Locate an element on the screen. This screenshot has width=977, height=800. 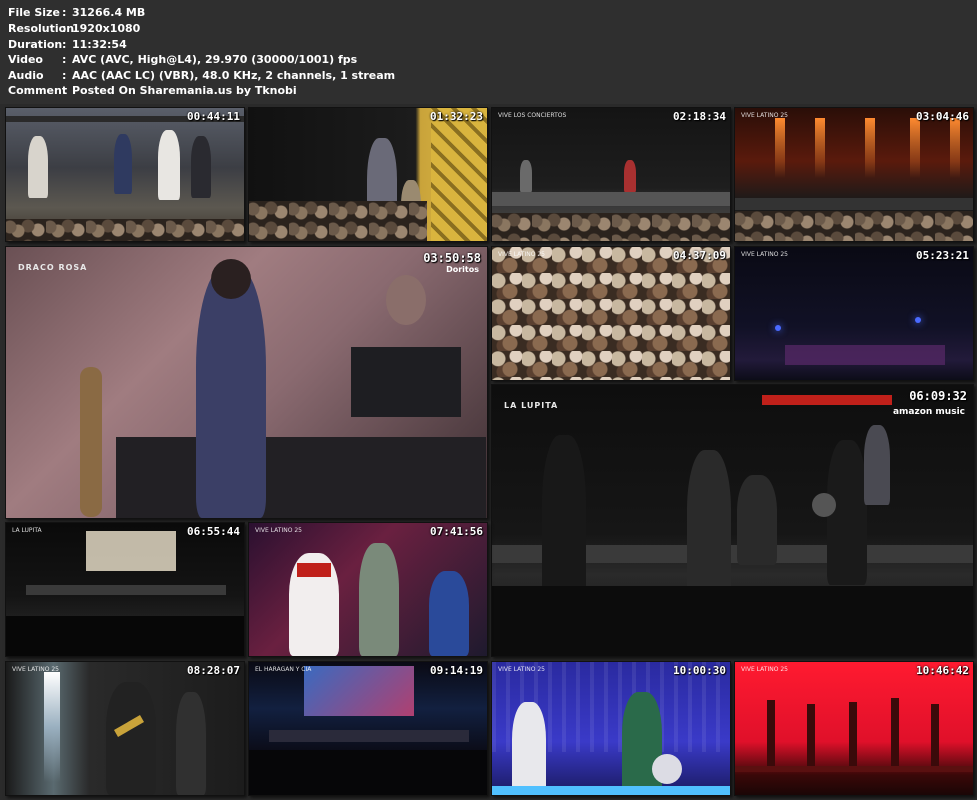
timestamp: 00:44:11 is located at coordinates (213, 116).